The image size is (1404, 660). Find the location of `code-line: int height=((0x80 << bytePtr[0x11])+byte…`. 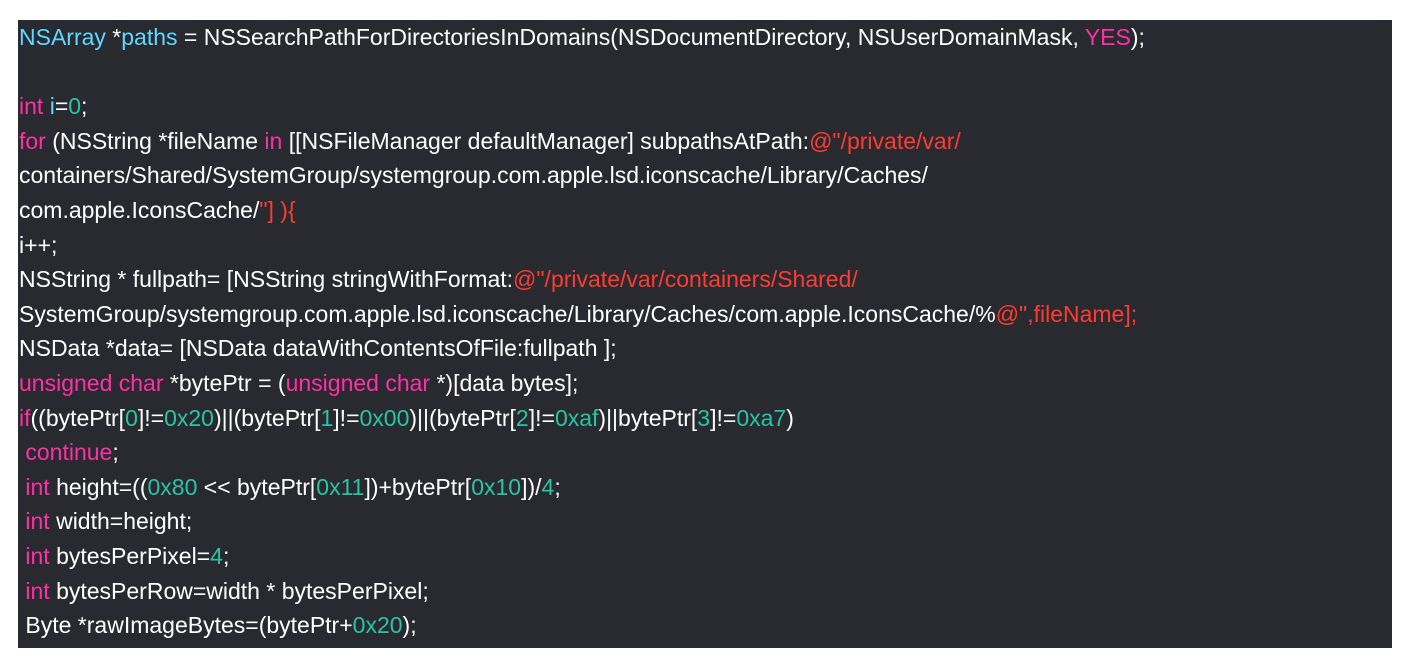

code-line: int height=((0x80 << bytePtr[0x11])+byte… is located at coordinates (705, 487).